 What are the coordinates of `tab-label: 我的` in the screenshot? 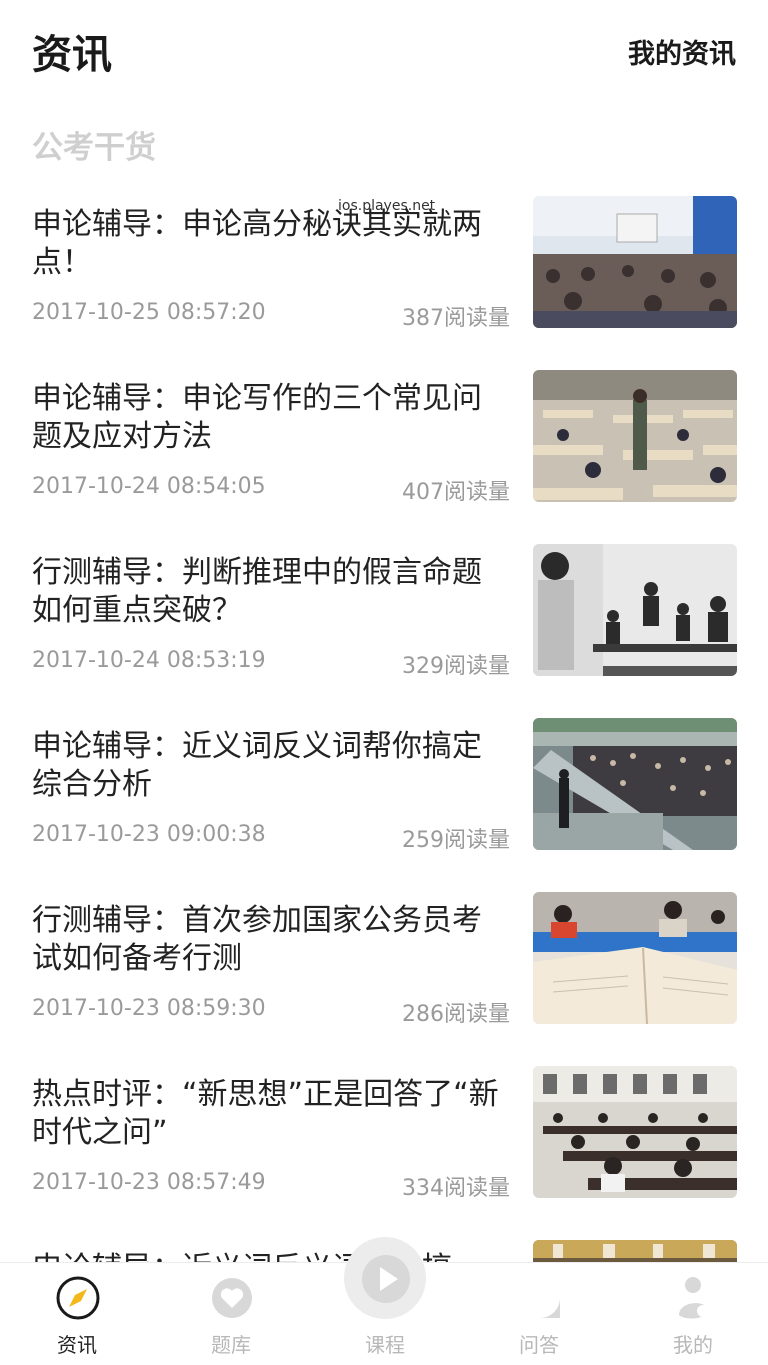 It's located at (693, 1345).